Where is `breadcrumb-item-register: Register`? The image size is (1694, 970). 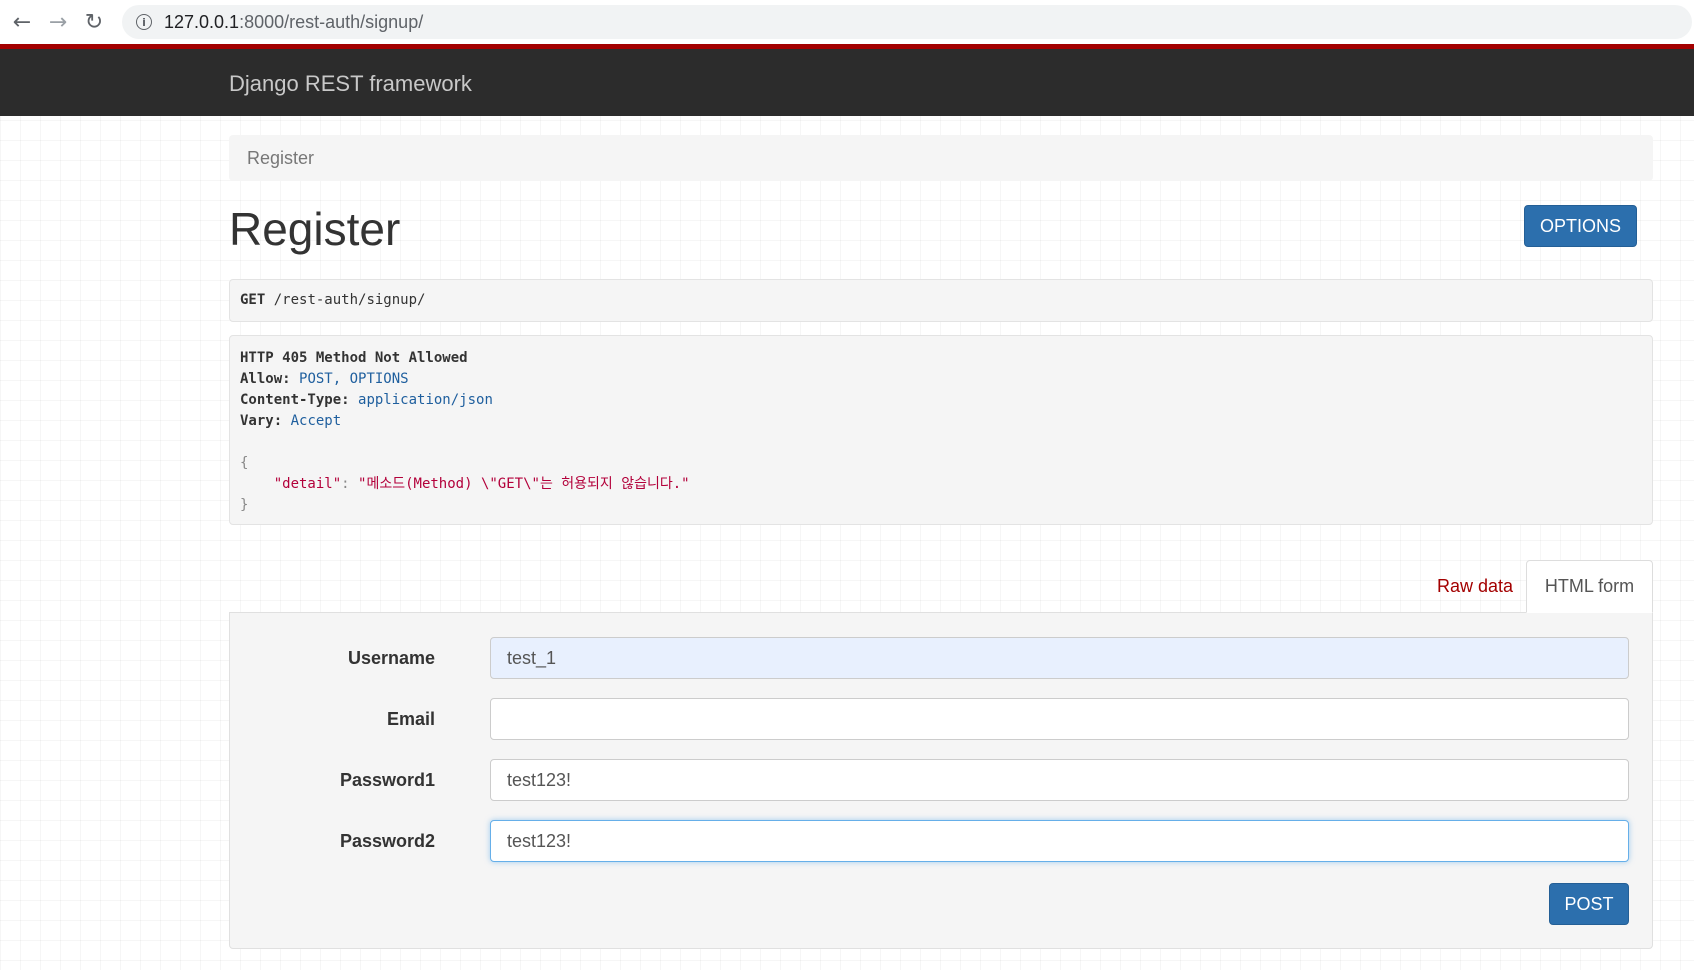 breadcrumb-item-register: Register is located at coordinates (280, 158).